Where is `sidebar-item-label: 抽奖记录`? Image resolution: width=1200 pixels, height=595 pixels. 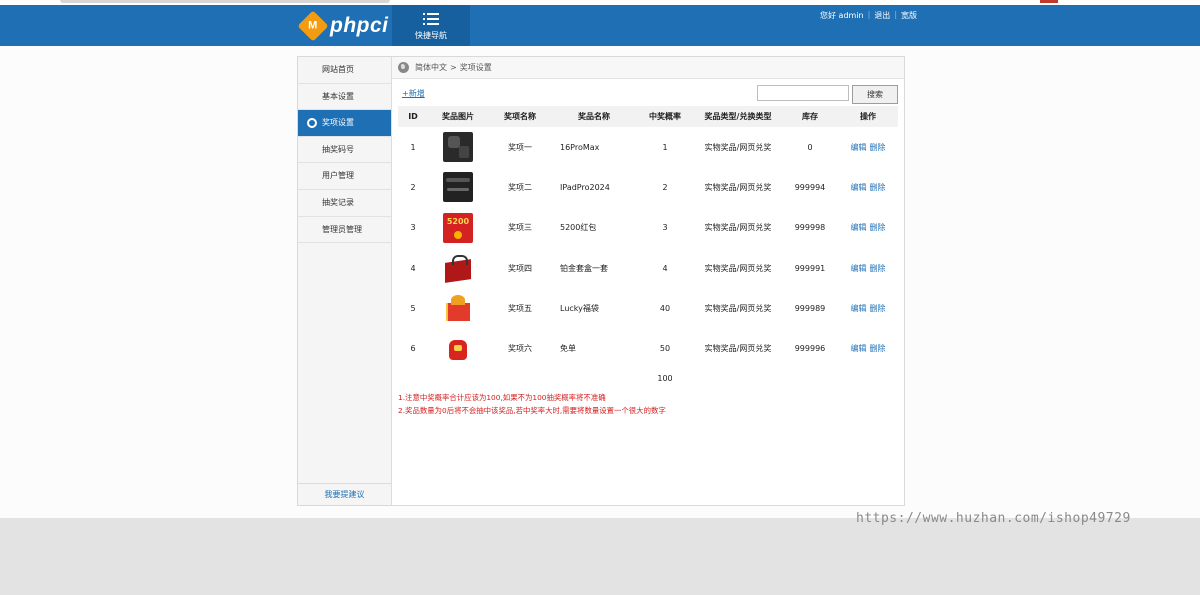
sidebar-item-label: 抽奖记录 is located at coordinates (338, 202).